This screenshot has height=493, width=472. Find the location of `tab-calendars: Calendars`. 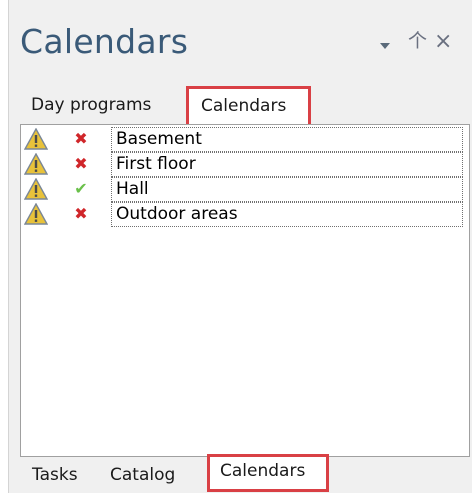

tab-calendars: Calendars is located at coordinates (248, 106).